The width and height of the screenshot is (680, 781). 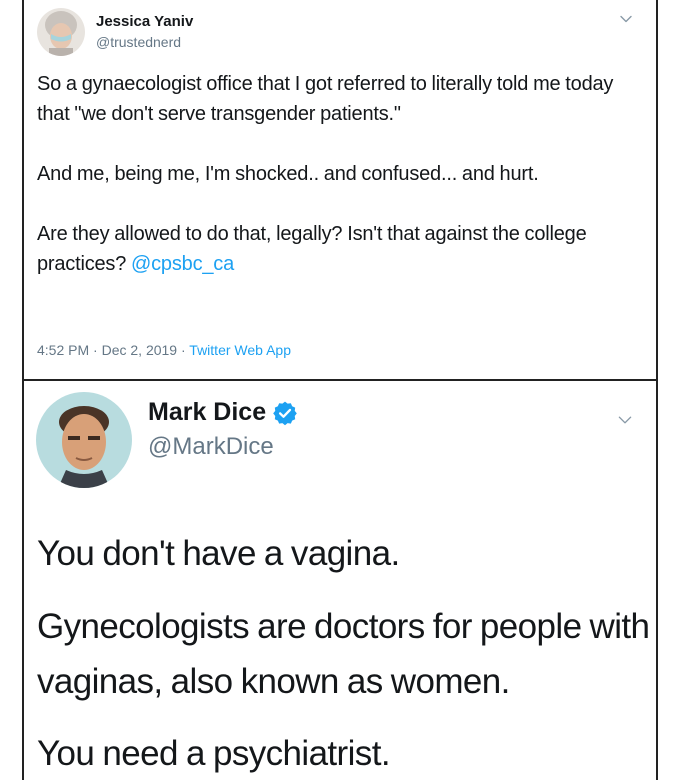 What do you see at coordinates (285, 413) in the screenshot?
I see `verified-badge-icon` at bounding box center [285, 413].